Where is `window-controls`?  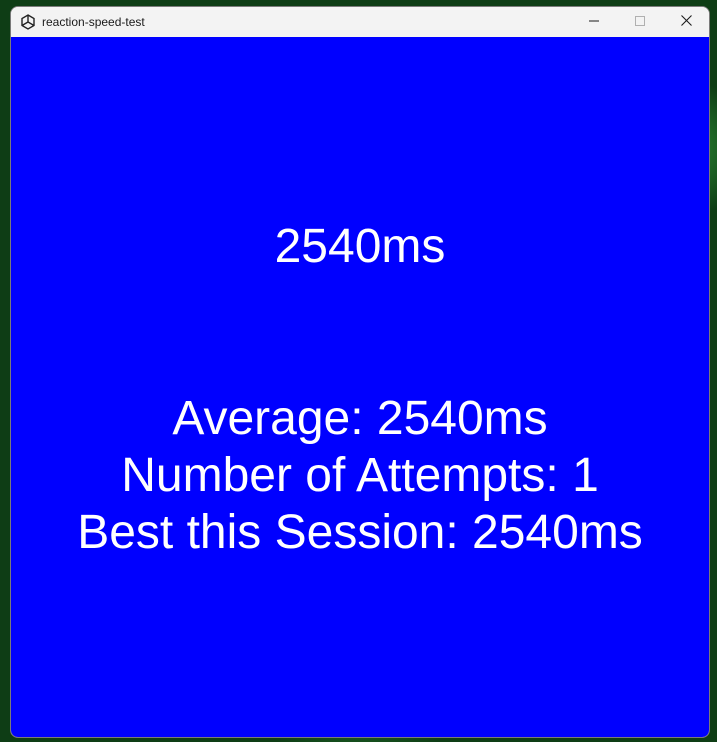 window-controls is located at coordinates (640, 22).